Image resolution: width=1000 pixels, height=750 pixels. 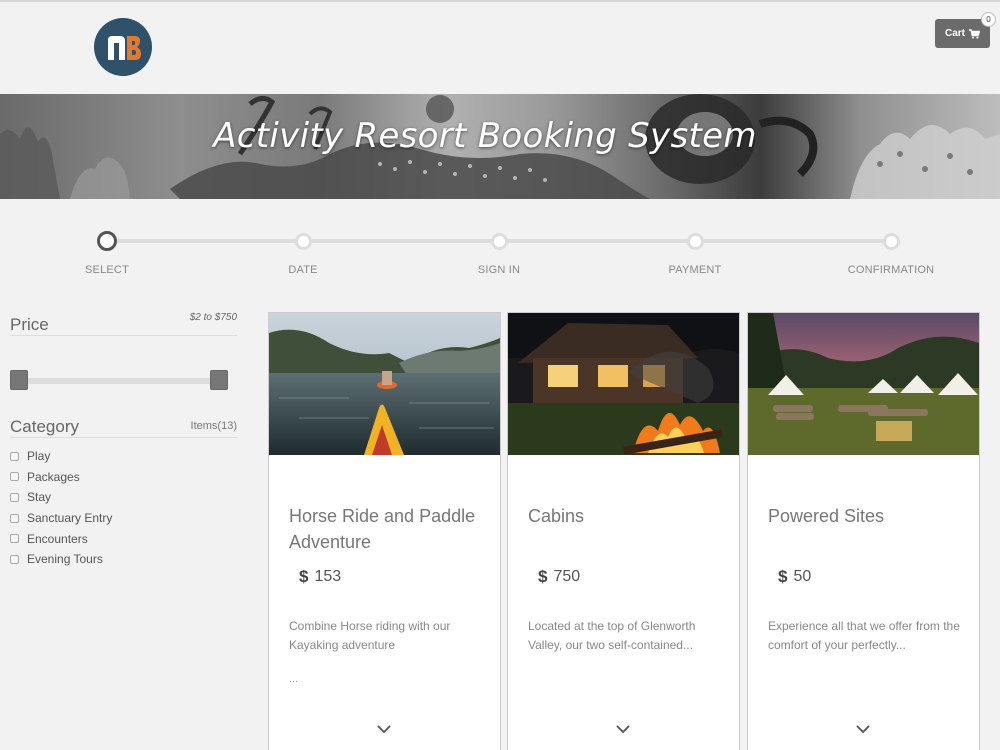 I want to click on banner-title: Activity Resort Booking System, so click(x=485, y=136).